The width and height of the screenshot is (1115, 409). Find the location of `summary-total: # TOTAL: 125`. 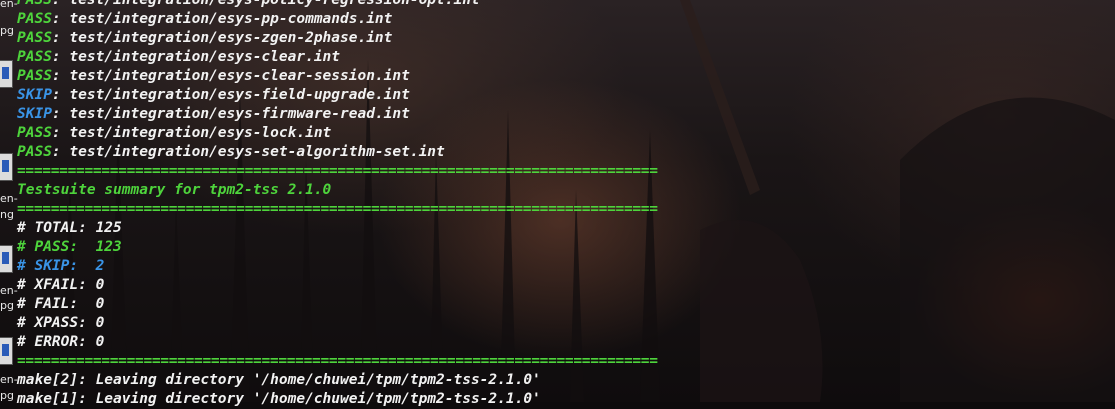

summary-total: # TOTAL: 125 is located at coordinates (69, 228).